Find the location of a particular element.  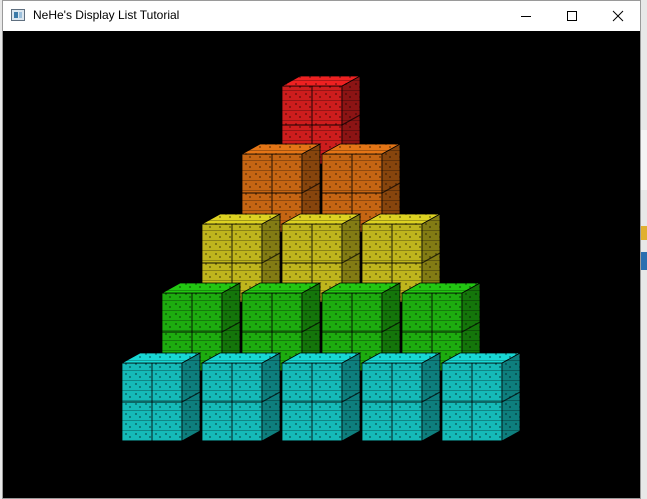

maximize-icon is located at coordinates (572, 16).